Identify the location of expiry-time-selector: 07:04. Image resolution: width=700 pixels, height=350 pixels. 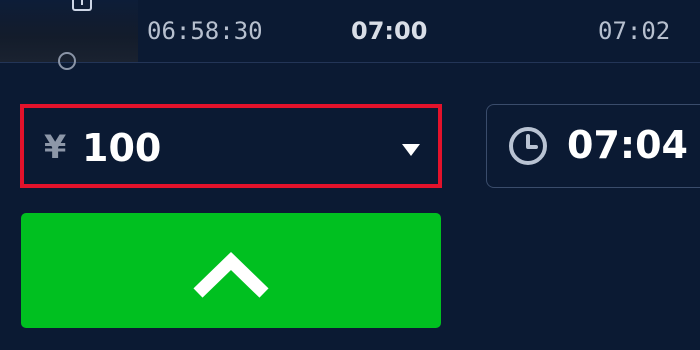
(593, 146).